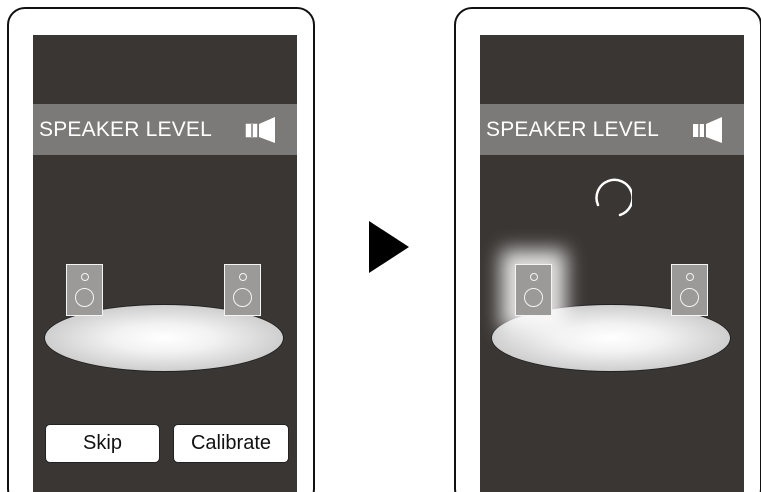 Image resolution: width=761 pixels, height=492 pixels. Describe the element at coordinates (231, 443) in the screenshot. I see `calibrate-button: Calibrate` at that location.